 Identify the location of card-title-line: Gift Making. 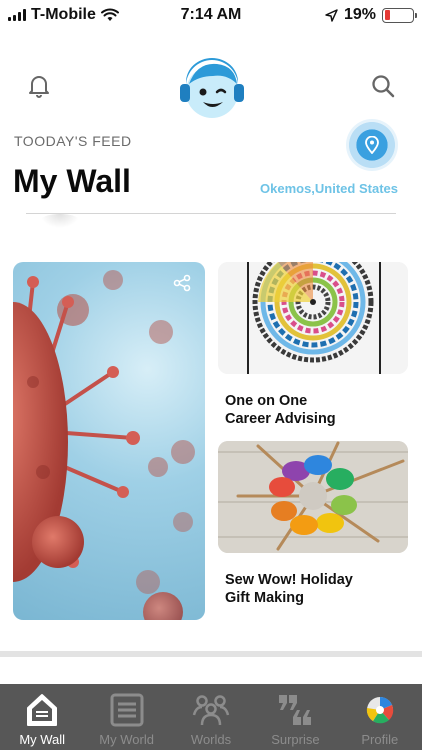
(264, 598).